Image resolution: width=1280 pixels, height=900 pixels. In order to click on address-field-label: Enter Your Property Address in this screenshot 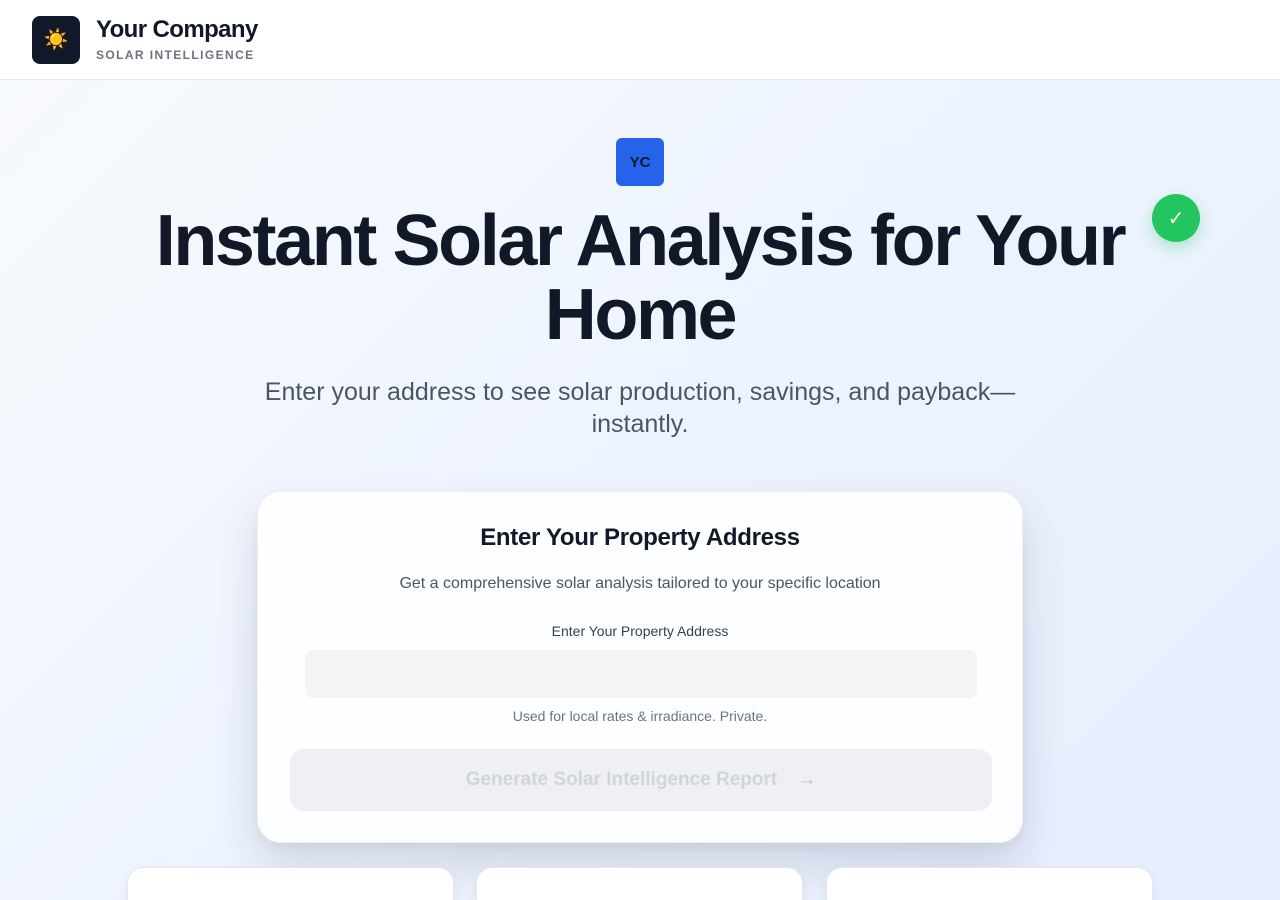, I will do `click(640, 631)`.